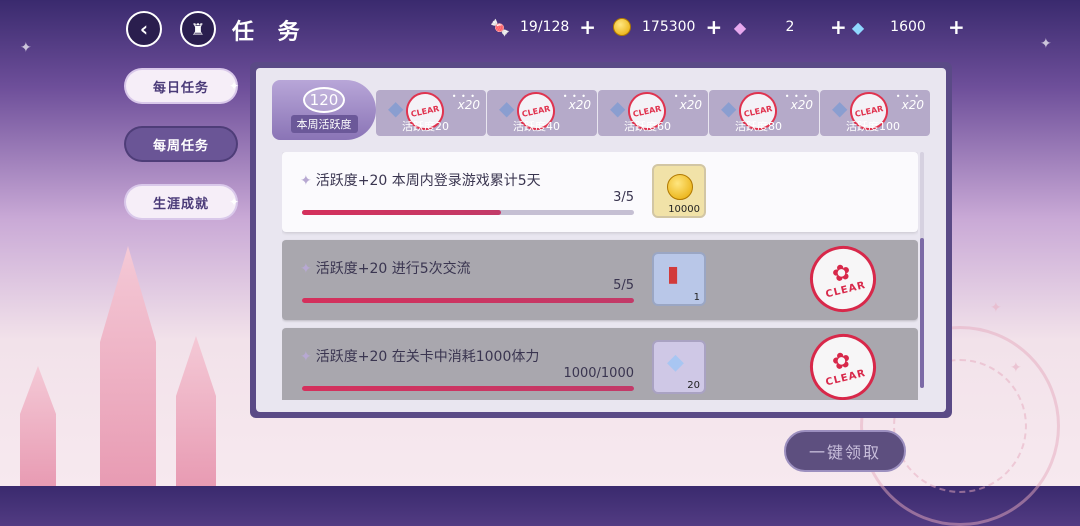 Image resolution: width=1080 pixels, height=526 pixels. I want to click on back-button: ‹, so click(144, 29).